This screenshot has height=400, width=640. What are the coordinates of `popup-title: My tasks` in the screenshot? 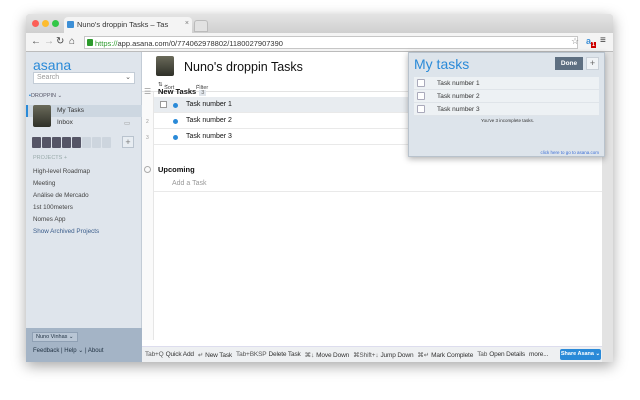 It's located at (442, 64).